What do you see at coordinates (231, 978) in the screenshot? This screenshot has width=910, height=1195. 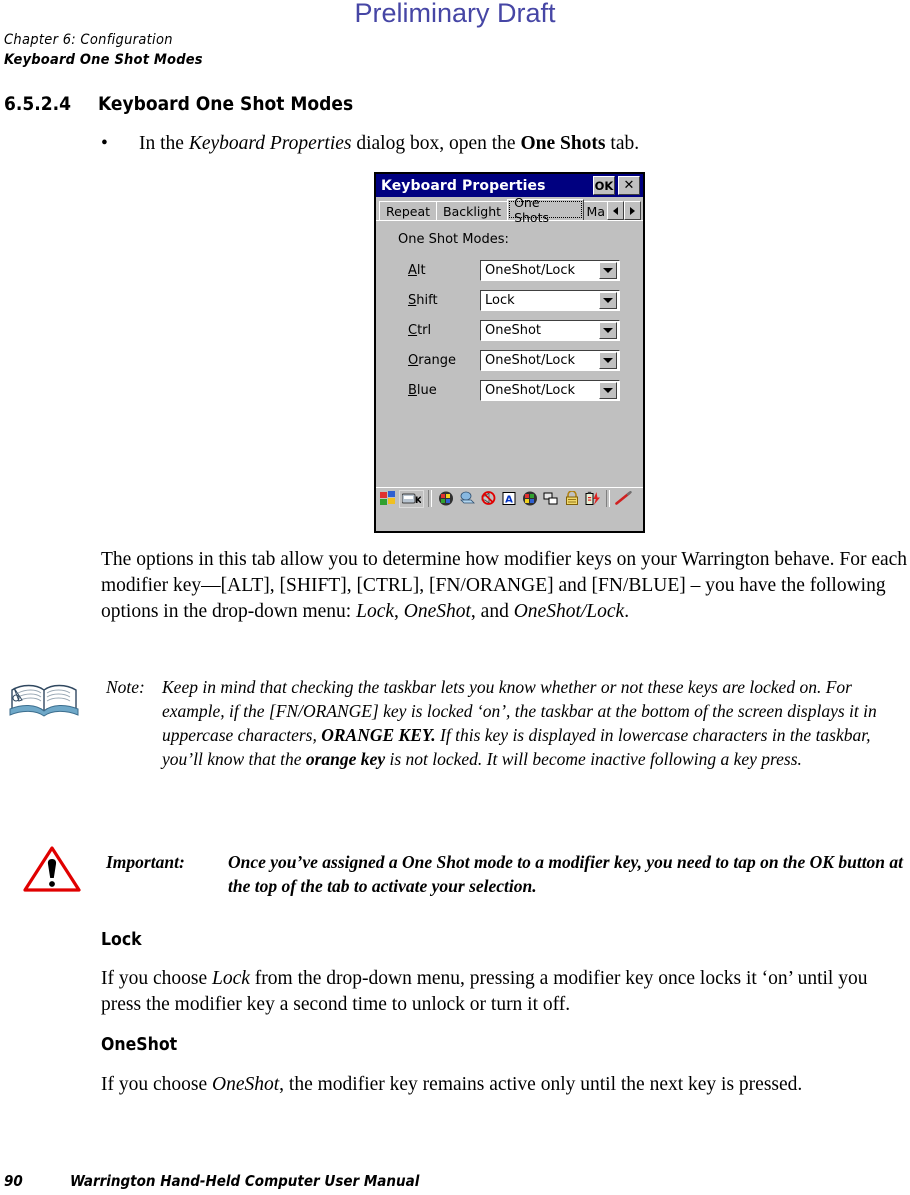 I see `lock-italic: Lock` at bounding box center [231, 978].